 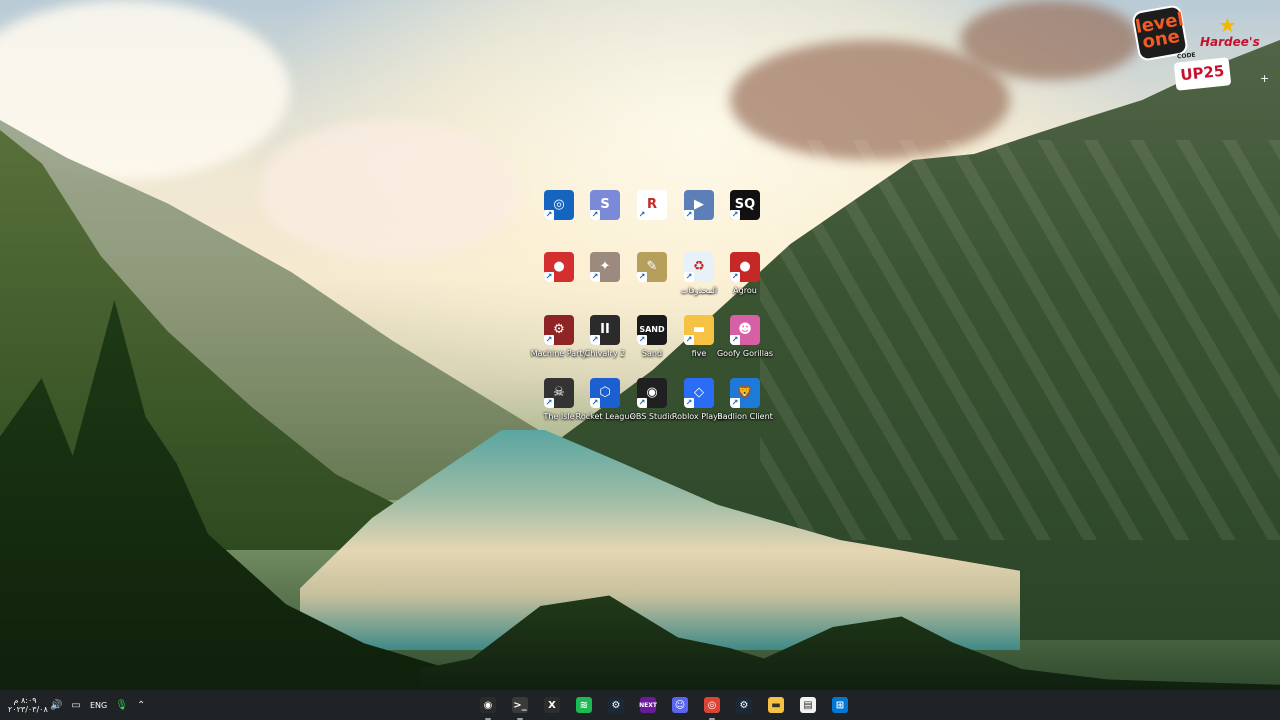 I want to click on code-value: UP25, so click(x=1202, y=73).